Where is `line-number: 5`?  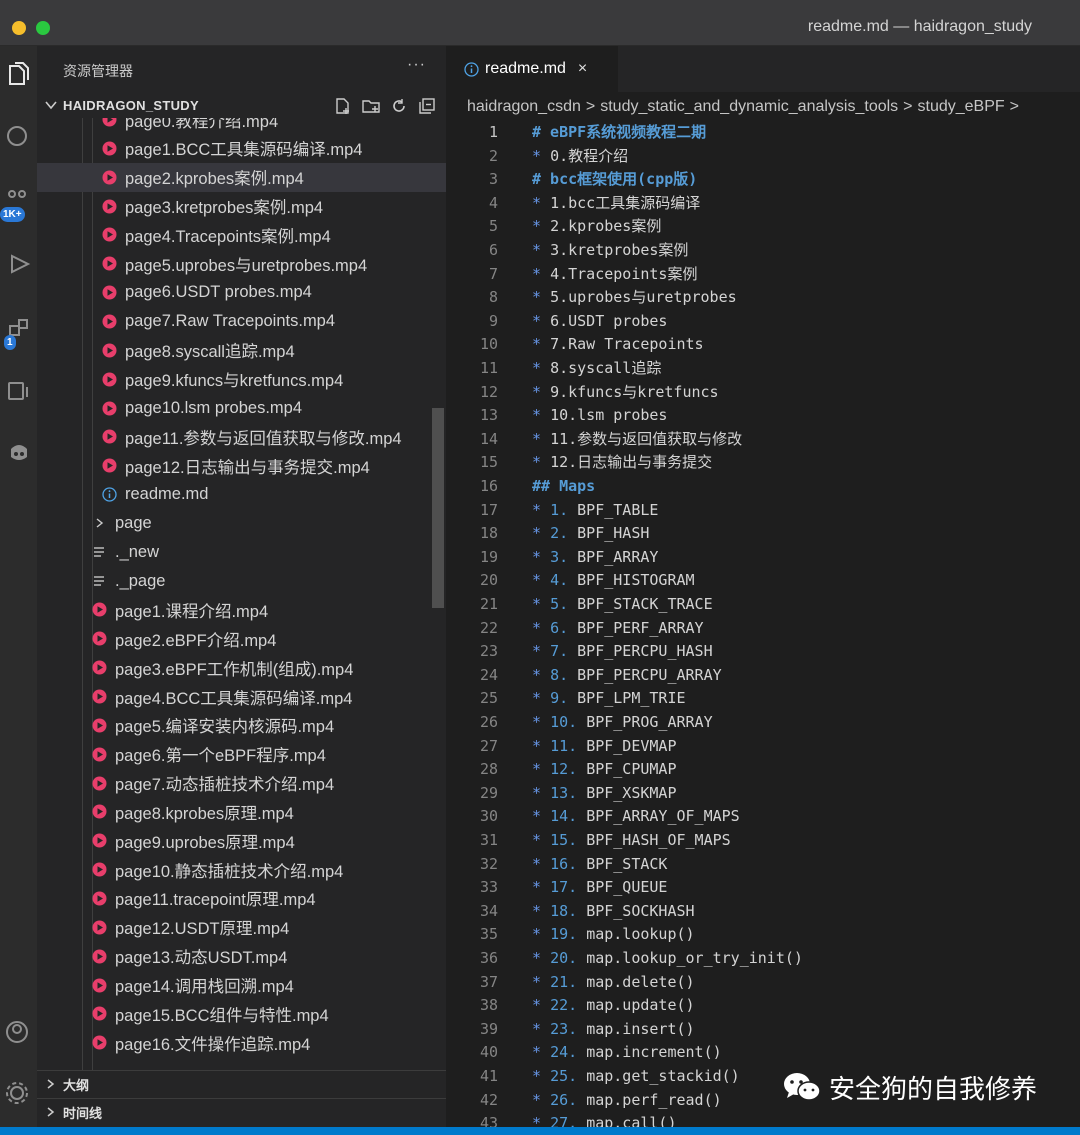 line-number: 5 is located at coordinates (493, 226).